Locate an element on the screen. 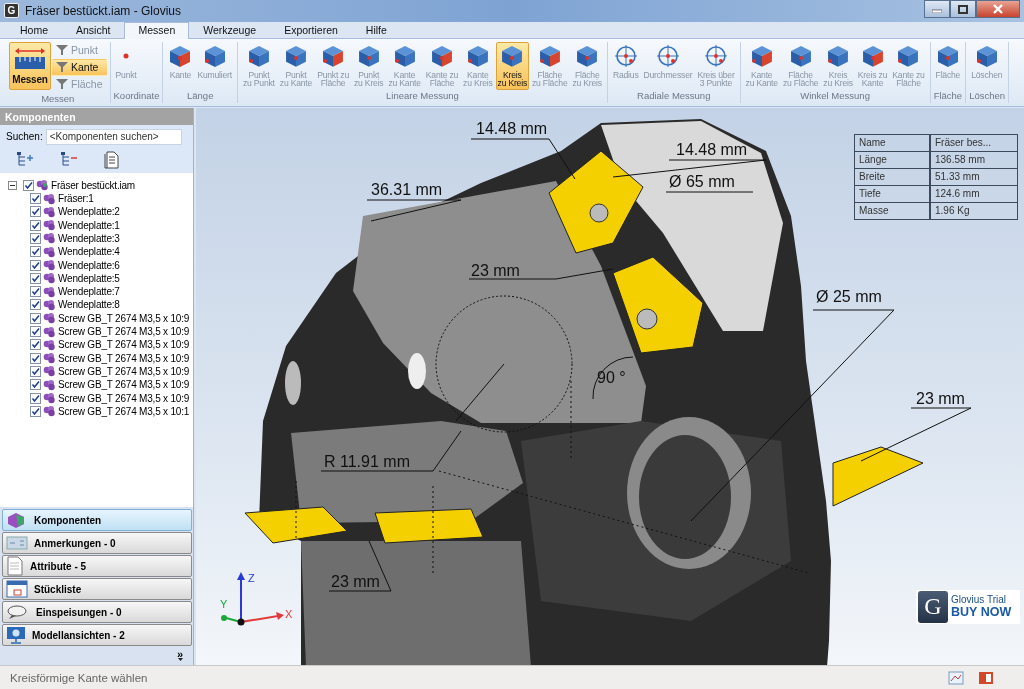  document-icon is located at coordinates (112, 159).